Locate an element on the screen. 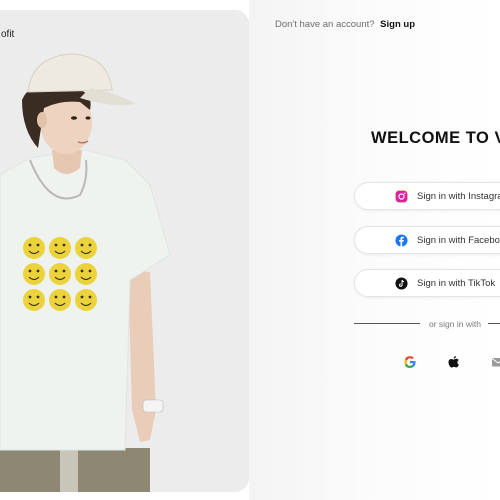  instagram-signin-label: Sign in with Instagram is located at coordinates (458, 196).